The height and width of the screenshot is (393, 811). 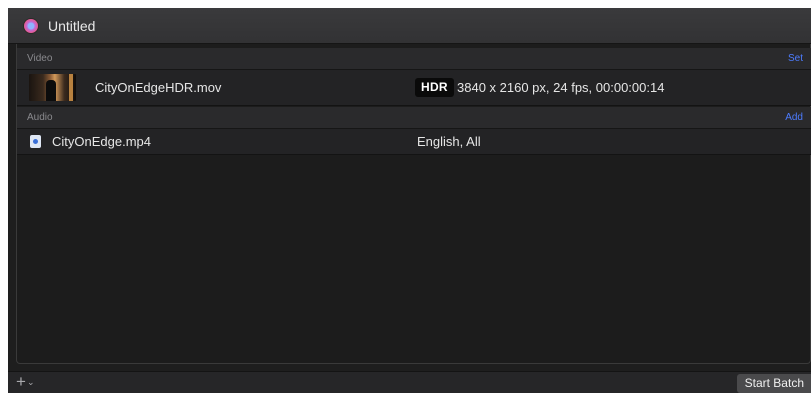 What do you see at coordinates (773, 383) in the screenshot?
I see `start-batch-button: Start Batch` at bounding box center [773, 383].